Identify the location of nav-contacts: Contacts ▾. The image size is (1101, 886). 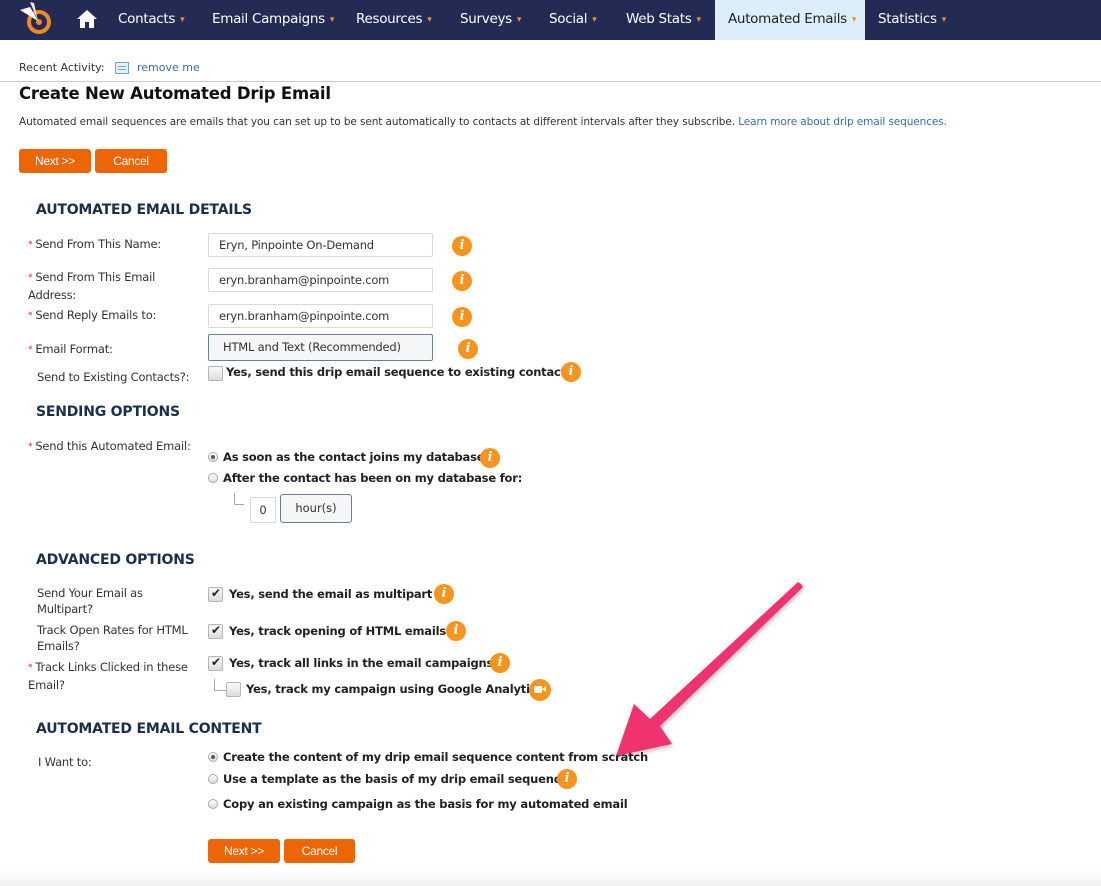
(151, 20).